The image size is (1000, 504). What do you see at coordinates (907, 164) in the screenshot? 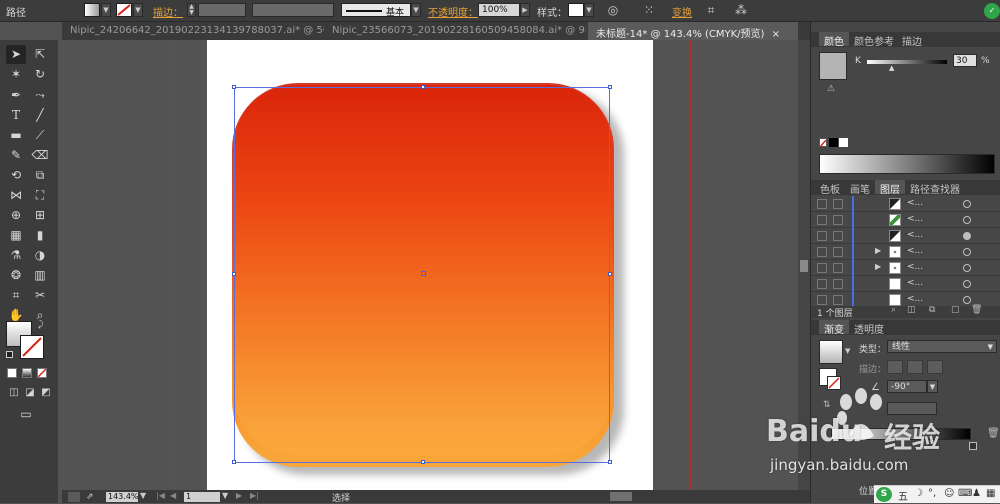
I see `color-spectrum-bar` at bounding box center [907, 164].